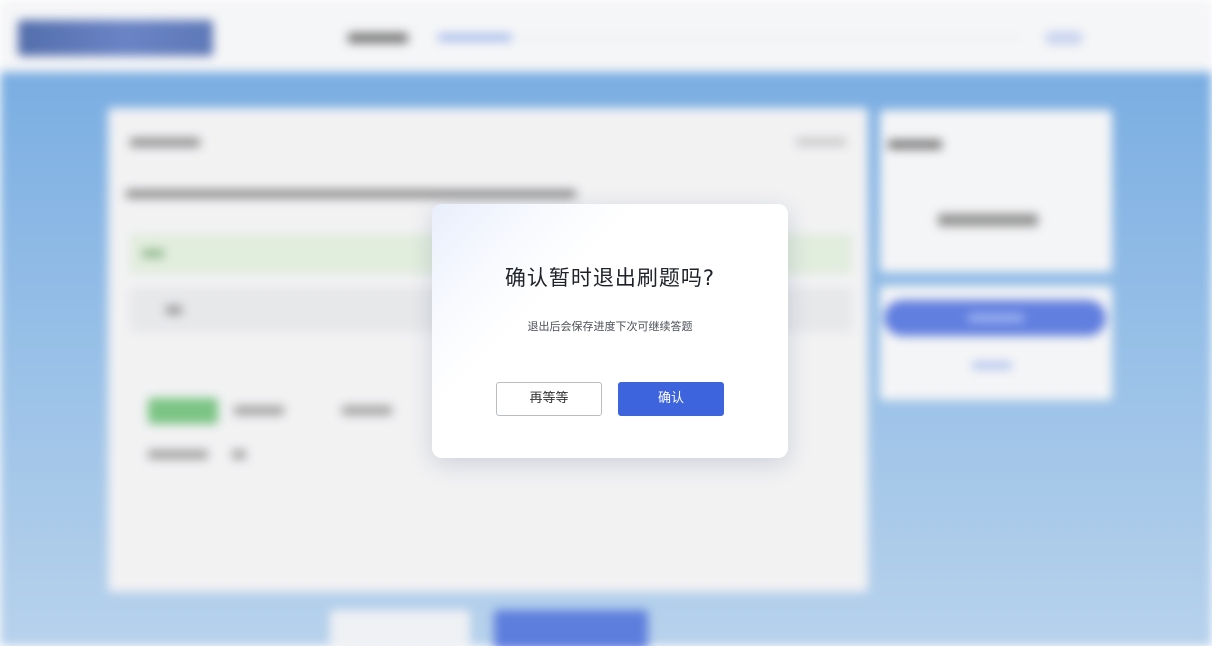 The image size is (1212, 646). Describe the element at coordinates (610, 326) in the screenshot. I see `dialog-message: 退出后会保存进度下次可继续答题` at that location.